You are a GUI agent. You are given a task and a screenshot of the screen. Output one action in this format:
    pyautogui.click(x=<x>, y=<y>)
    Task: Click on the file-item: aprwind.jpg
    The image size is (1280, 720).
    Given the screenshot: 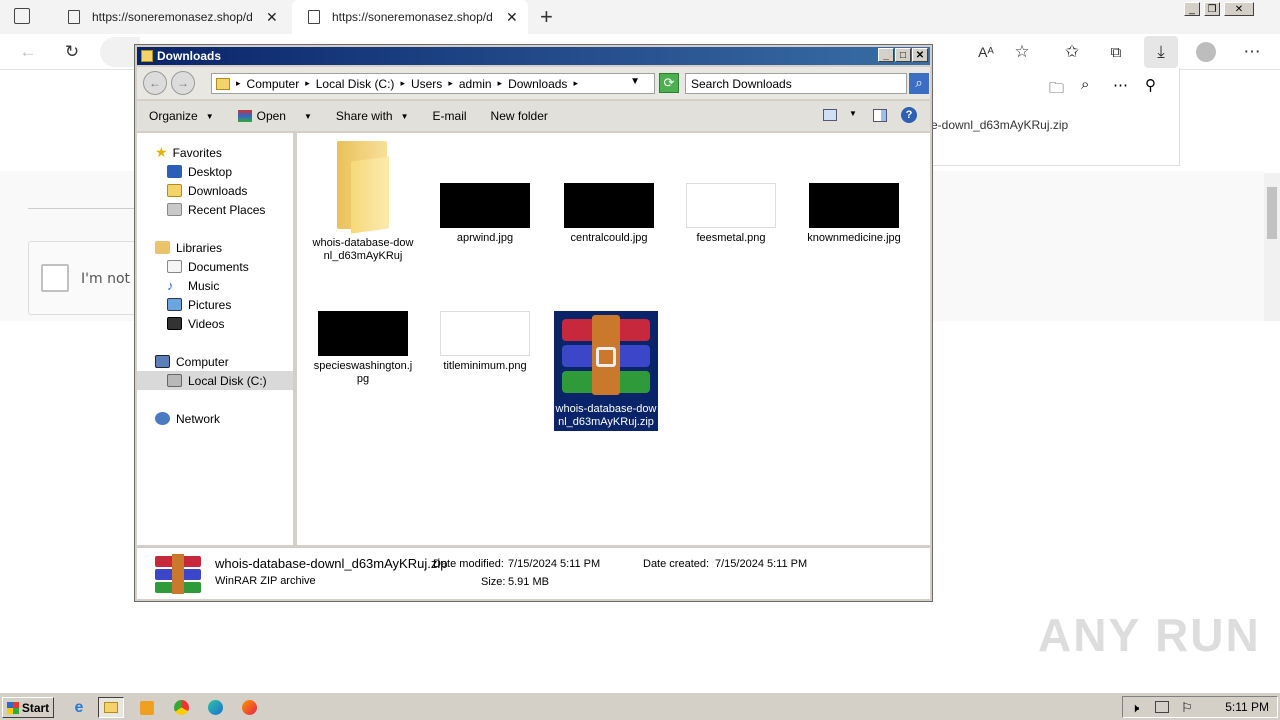 What is the action you would take?
    pyautogui.click(x=485, y=214)
    